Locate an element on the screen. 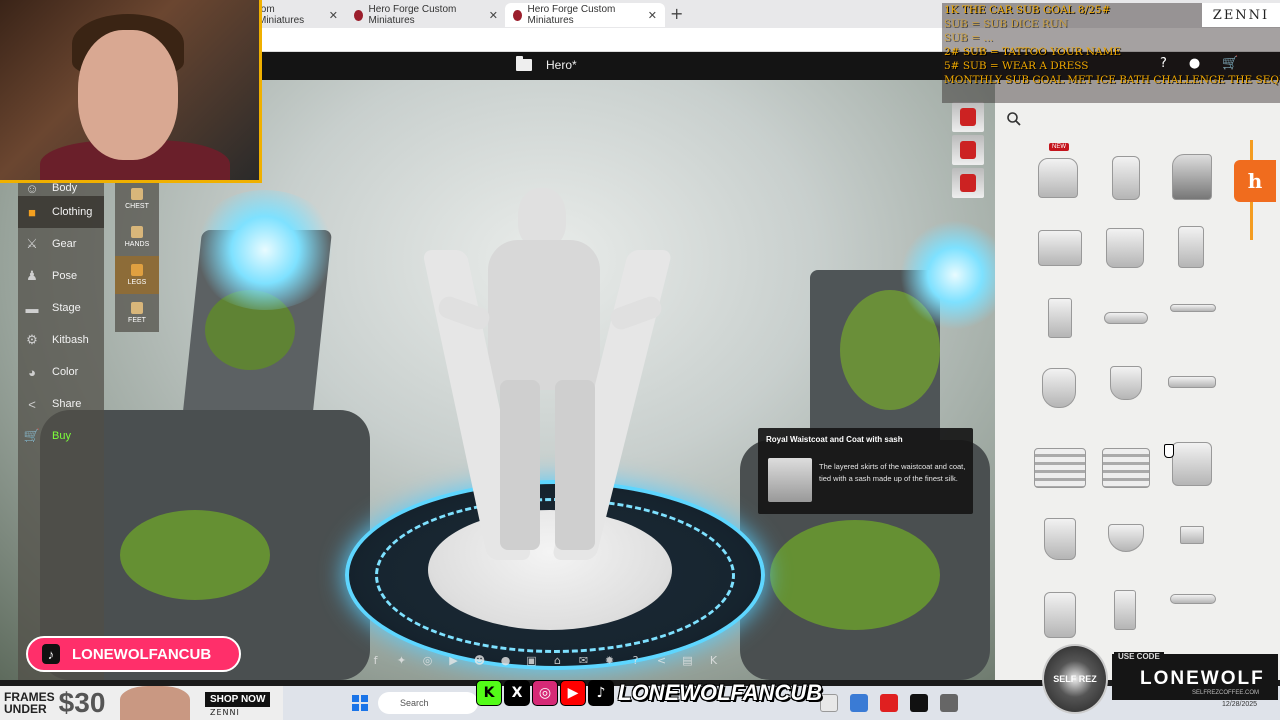 This screenshot has width=1280, height=720. netflix-app-icon is located at coordinates (919, 703).